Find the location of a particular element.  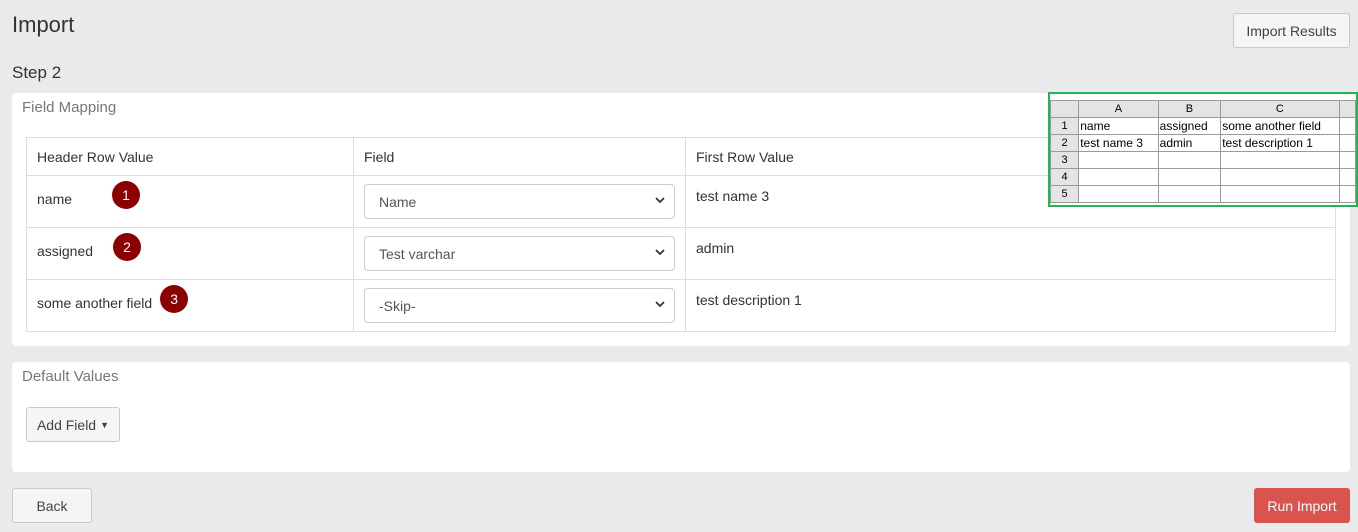

caret-down-icon: ▼ is located at coordinates (105, 424).